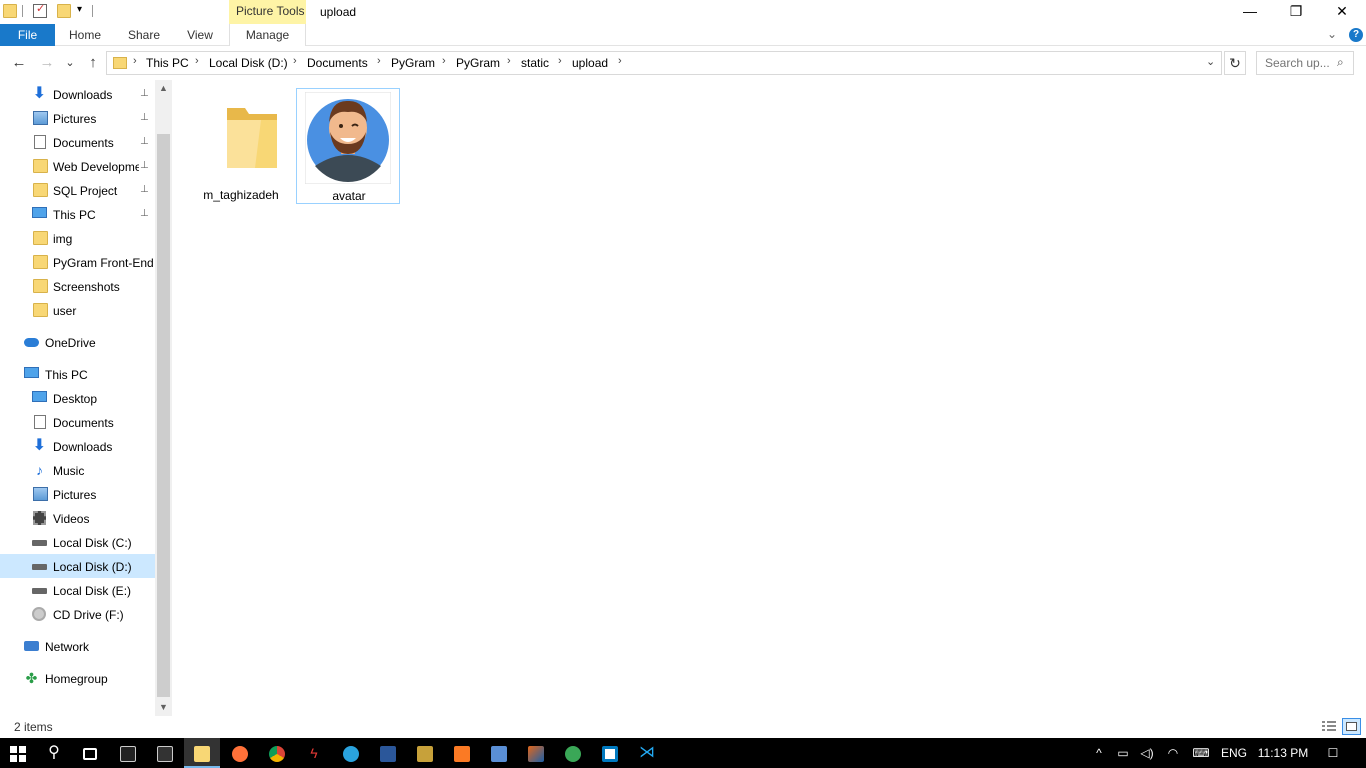 This screenshot has height=768, width=1366. What do you see at coordinates (647, 753) in the screenshot?
I see `vscode-icon: ⋊` at bounding box center [647, 753].